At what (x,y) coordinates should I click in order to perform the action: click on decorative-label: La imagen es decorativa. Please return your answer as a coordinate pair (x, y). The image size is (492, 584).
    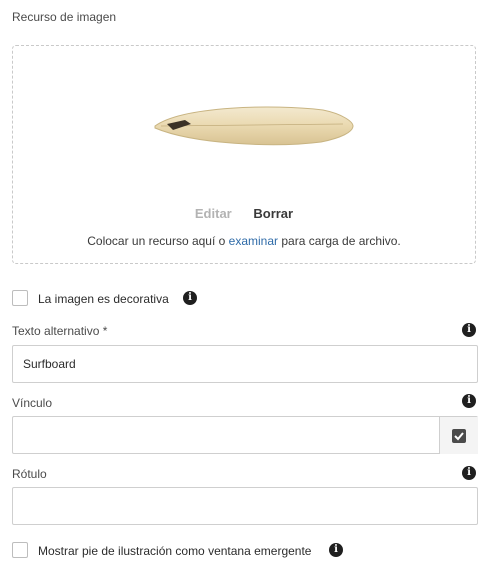
    Looking at the image, I should click on (103, 299).